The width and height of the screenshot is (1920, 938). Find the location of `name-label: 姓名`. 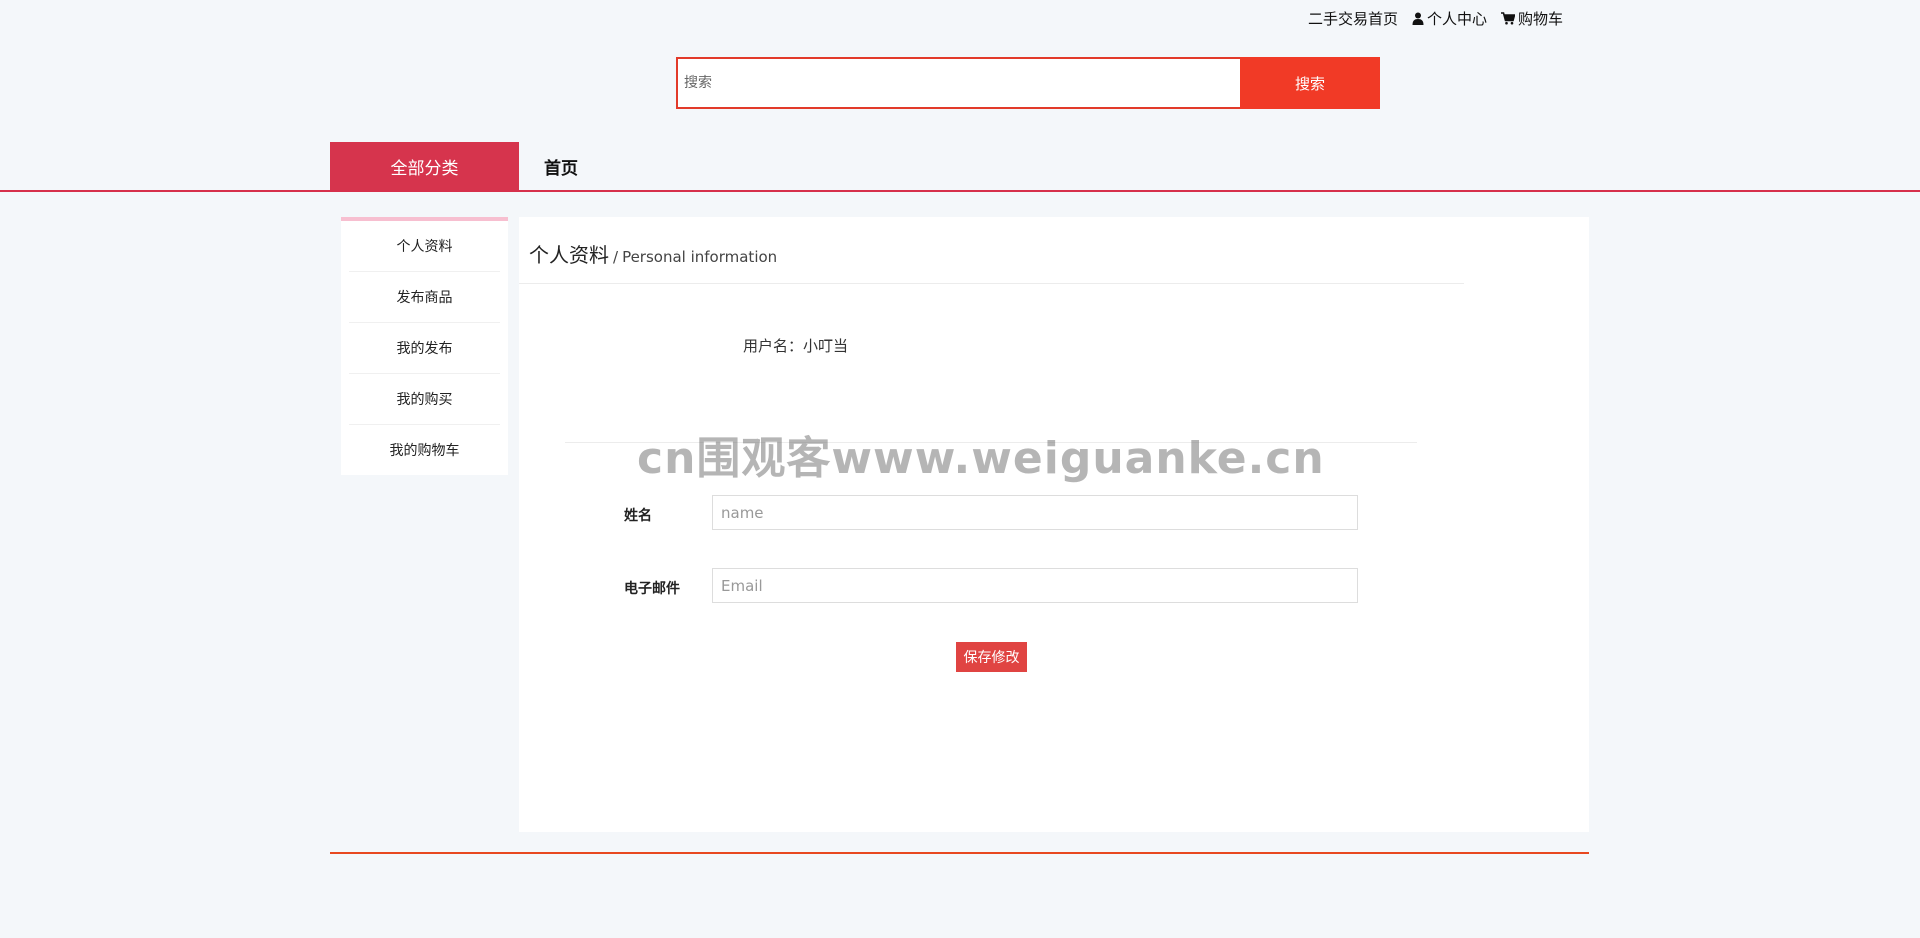

name-label: 姓名 is located at coordinates (638, 516).